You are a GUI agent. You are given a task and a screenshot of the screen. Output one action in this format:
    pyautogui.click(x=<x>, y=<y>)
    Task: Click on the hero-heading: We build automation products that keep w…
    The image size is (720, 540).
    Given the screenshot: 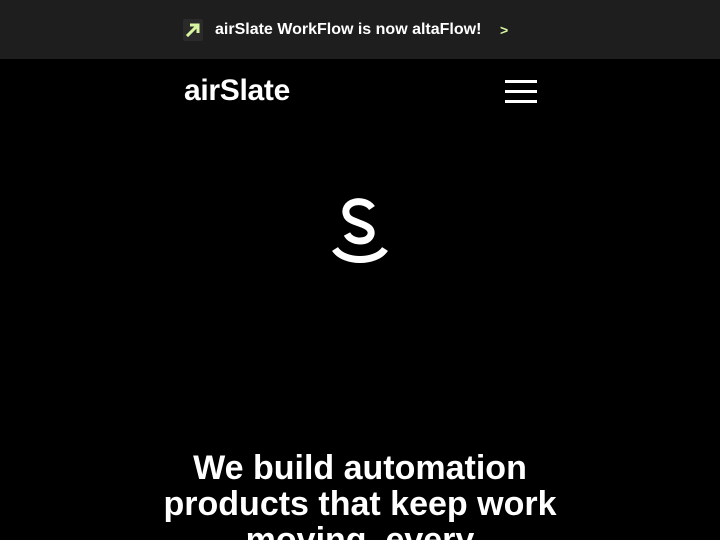 What is the action you would take?
    pyautogui.click(x=360, y=494)
    